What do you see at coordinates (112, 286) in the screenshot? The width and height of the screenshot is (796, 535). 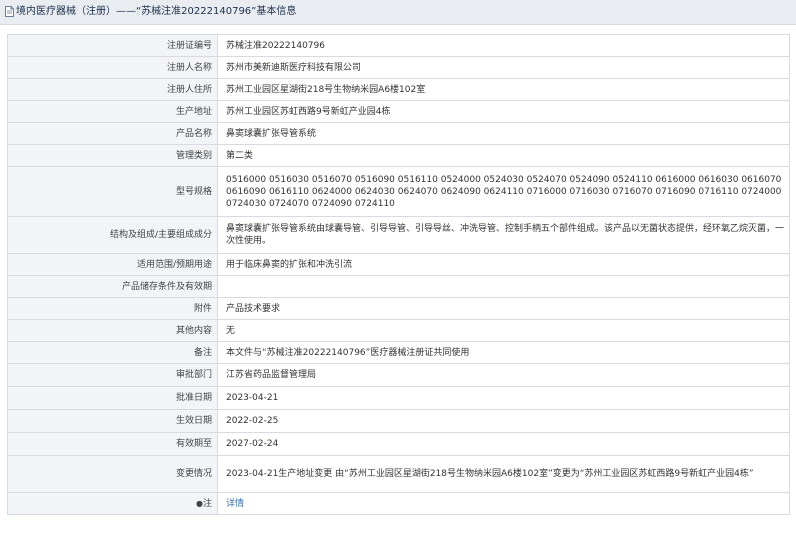 I see `row-label: 产品储存条件及有效期` at bounding box center [112, 286].